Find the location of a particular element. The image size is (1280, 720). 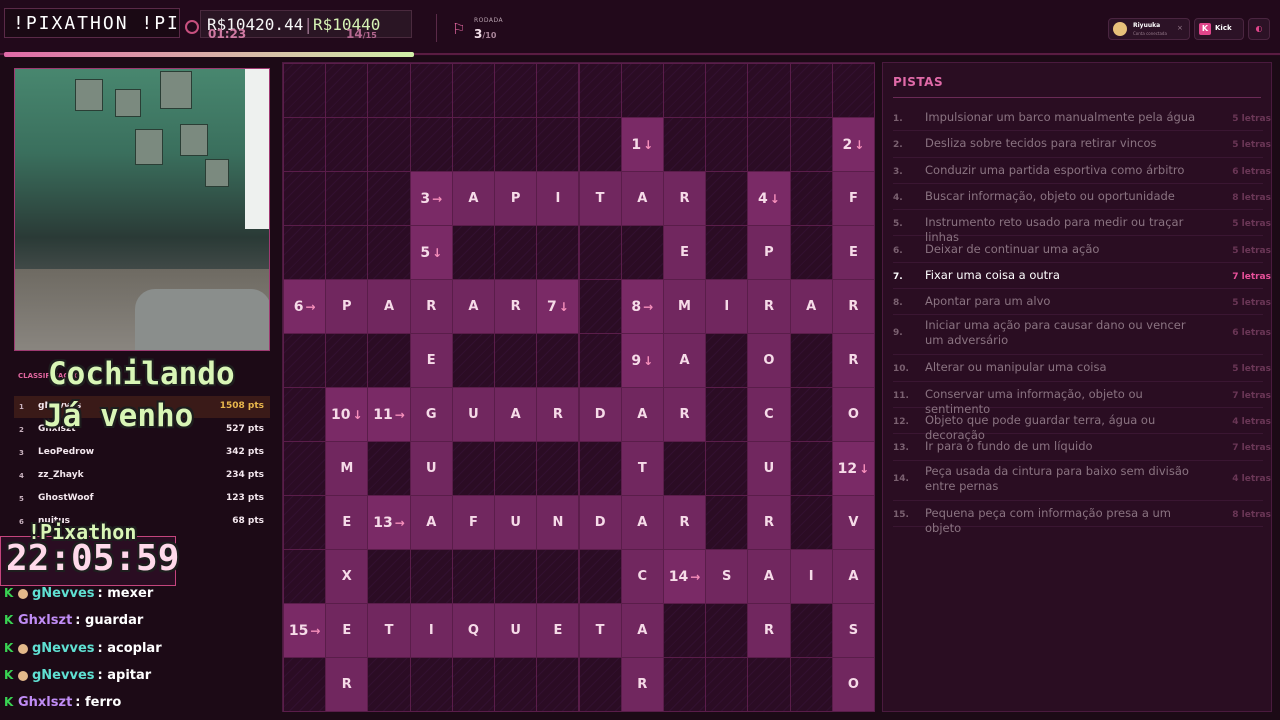

rank: 1 is located at coordinates (21, 407).